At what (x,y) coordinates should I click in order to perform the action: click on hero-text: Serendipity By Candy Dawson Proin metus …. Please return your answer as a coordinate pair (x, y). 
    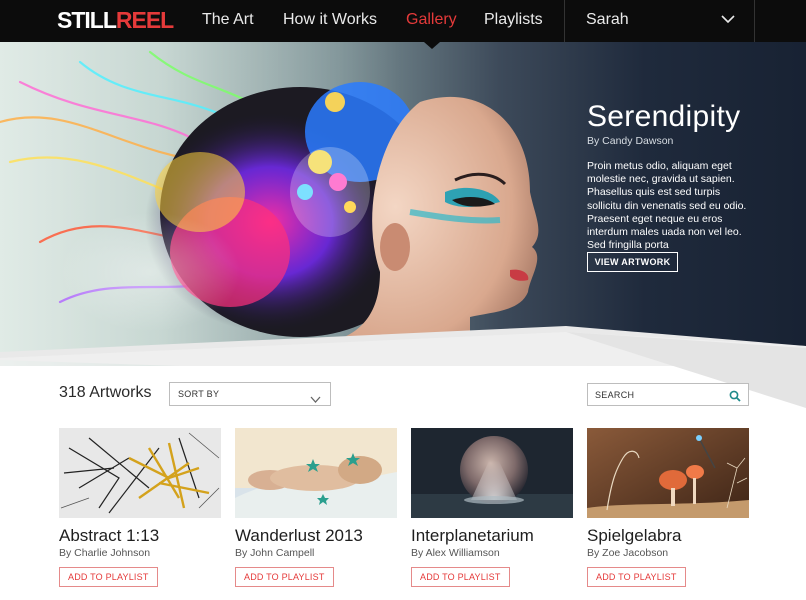
    Looking at the image, I should click on (674, 176).